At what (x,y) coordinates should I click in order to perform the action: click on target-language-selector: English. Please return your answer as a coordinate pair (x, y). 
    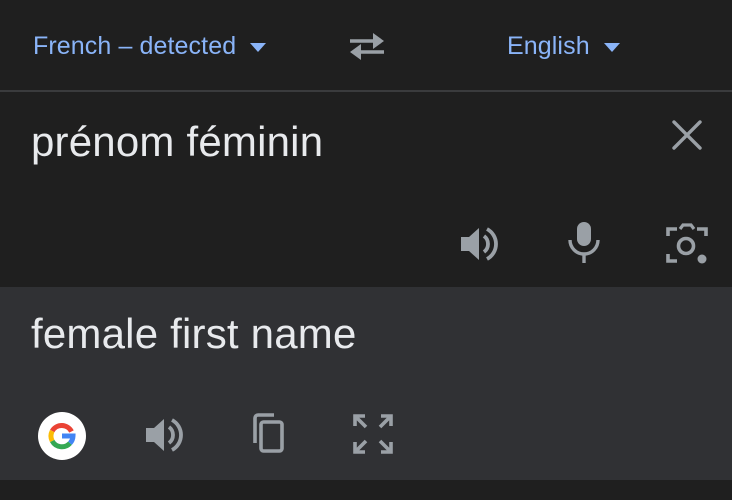
    Looking at the image, I should click on (563, 46).